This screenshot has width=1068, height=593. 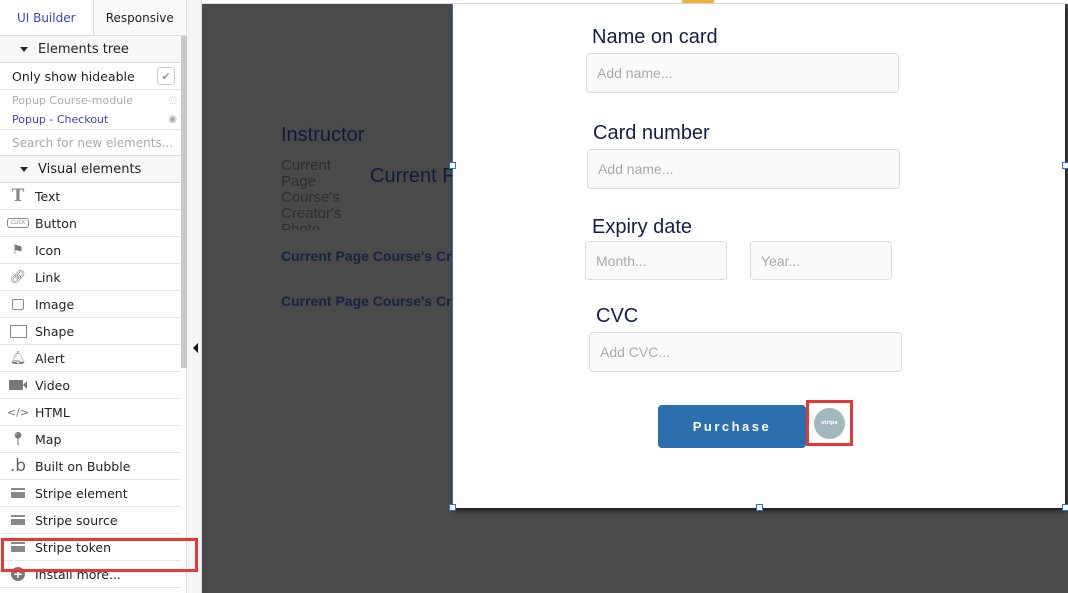 I want to click on eye-hidden-icon: ◌, so click(x=172, y=100).